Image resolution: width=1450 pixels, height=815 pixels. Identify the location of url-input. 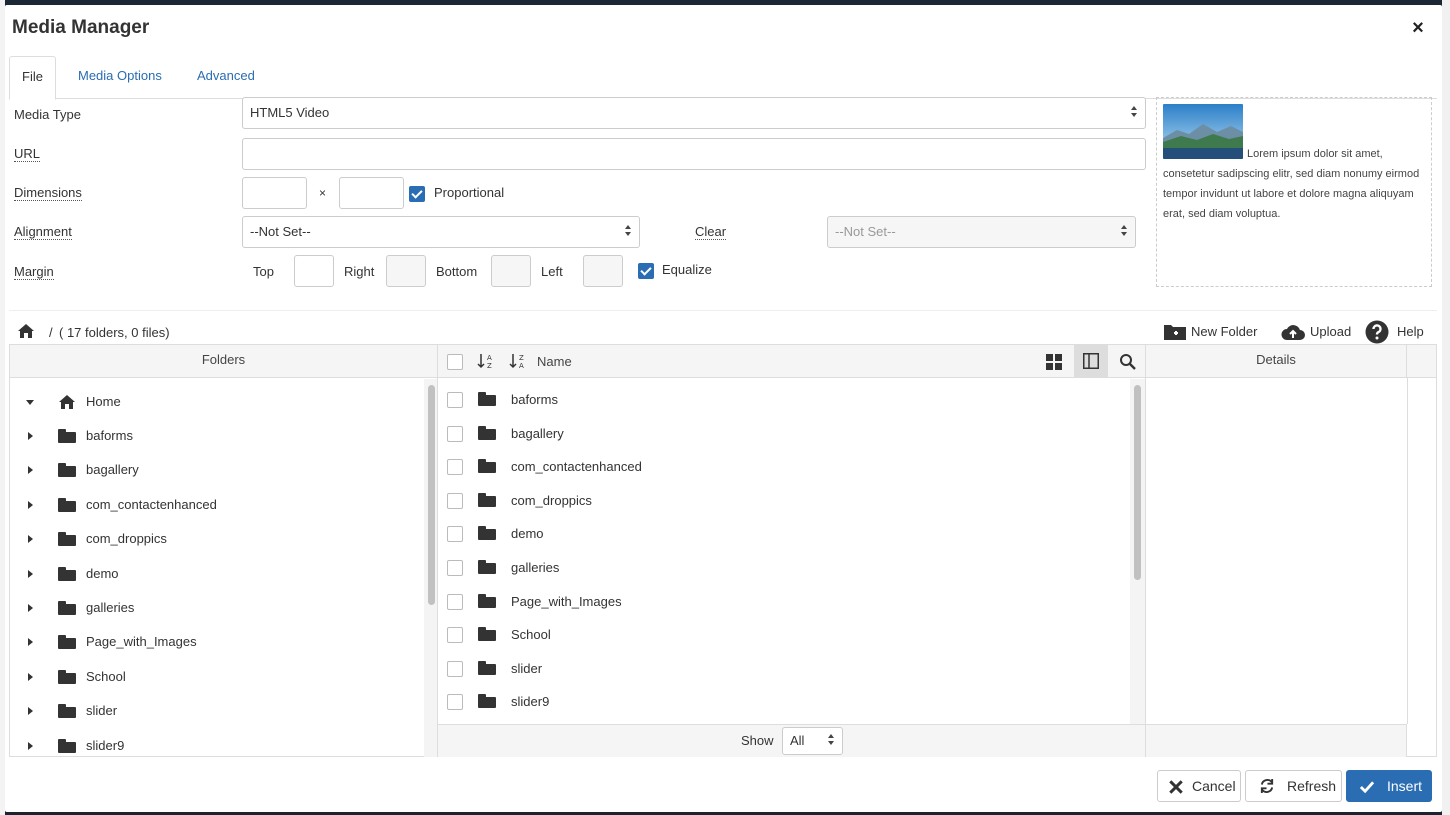
(694, 154).